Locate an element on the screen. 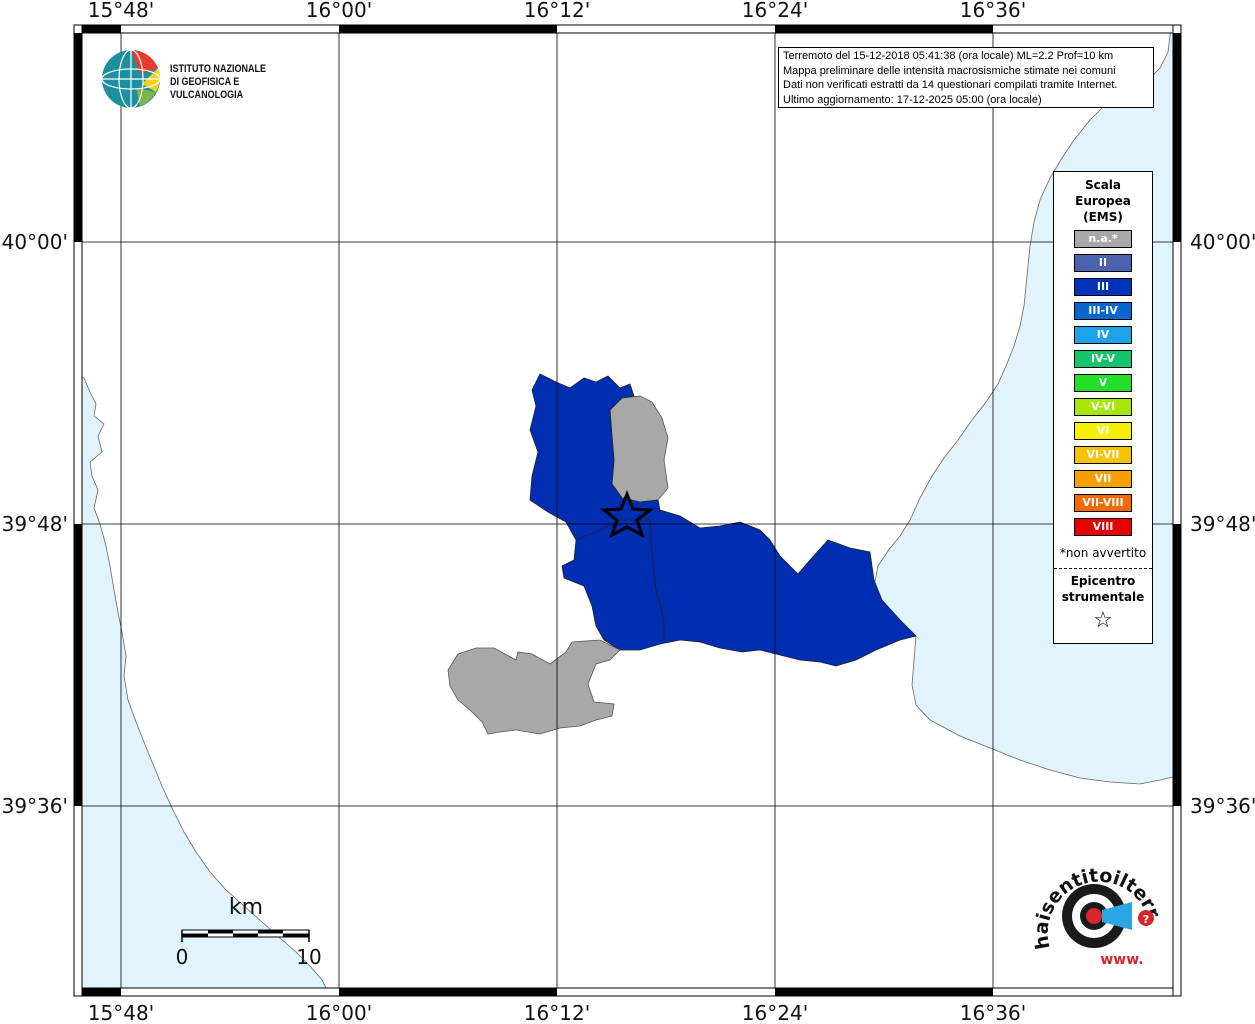 The height and width of the screenshot is (1024, 1255). scale-unit: km is located at coordinates (246, 907).